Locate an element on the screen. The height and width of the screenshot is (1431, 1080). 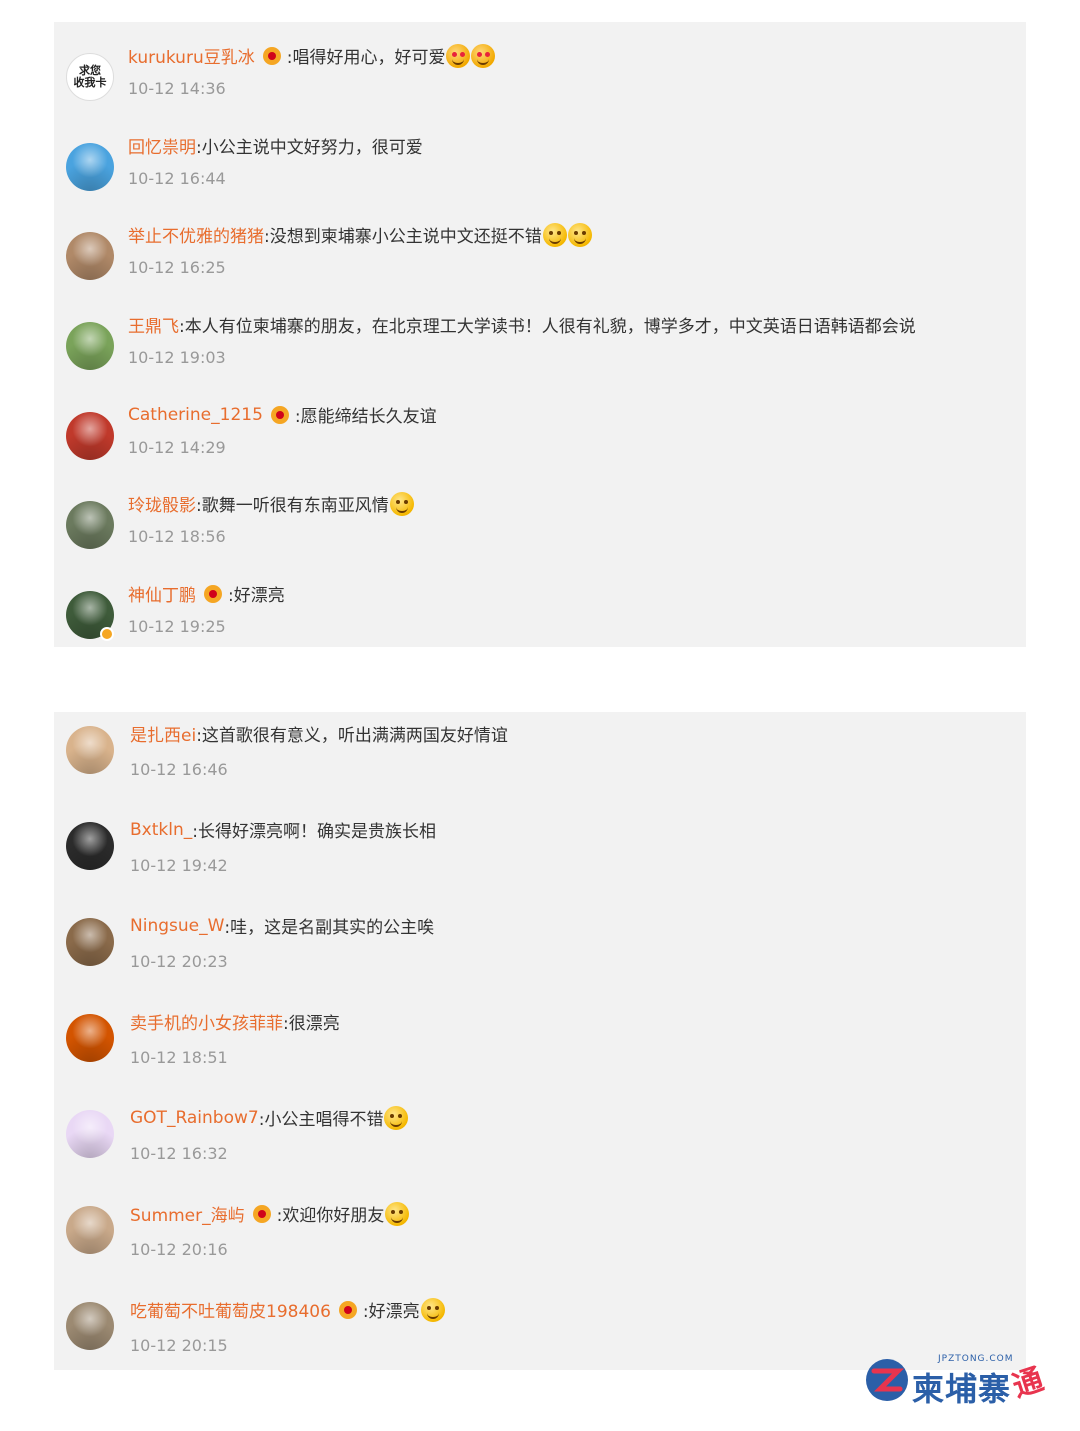
comment-timestamp: 10-12 18:56 is located at coordinates (177, 536).